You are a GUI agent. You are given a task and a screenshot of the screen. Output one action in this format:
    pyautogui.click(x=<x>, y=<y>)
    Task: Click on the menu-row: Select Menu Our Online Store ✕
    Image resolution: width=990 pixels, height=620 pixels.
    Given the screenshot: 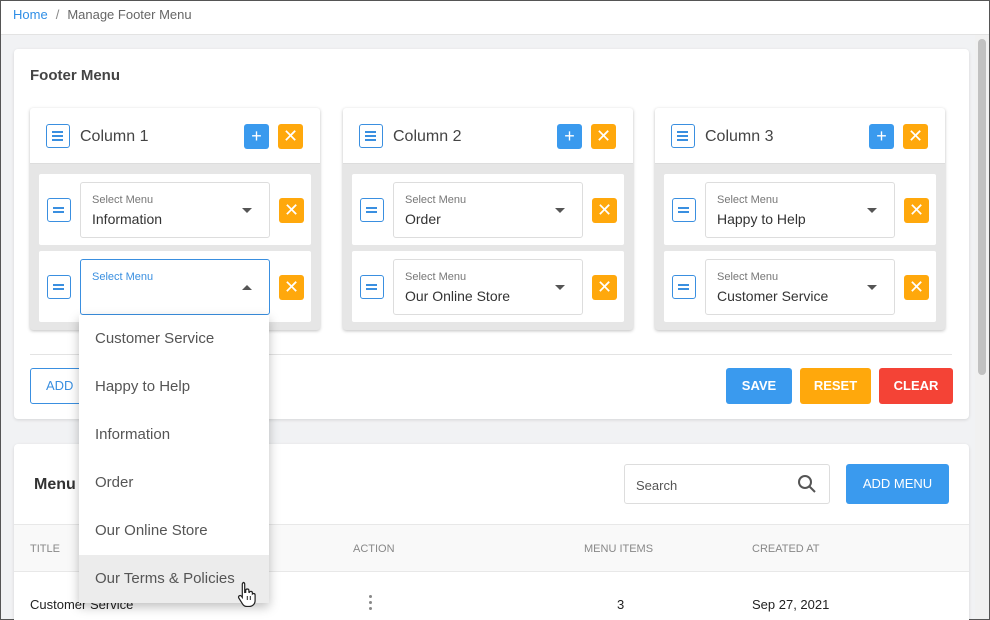 What is the action you would take?
    pyautogui.click(x=488, y=286)
    